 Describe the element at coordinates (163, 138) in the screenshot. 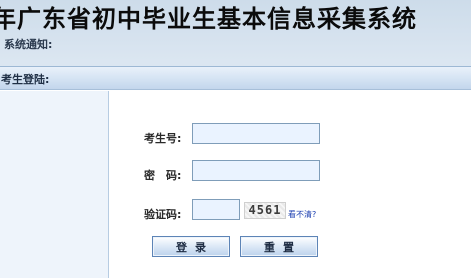

I see `student-id-label: 考生号:` at that location.